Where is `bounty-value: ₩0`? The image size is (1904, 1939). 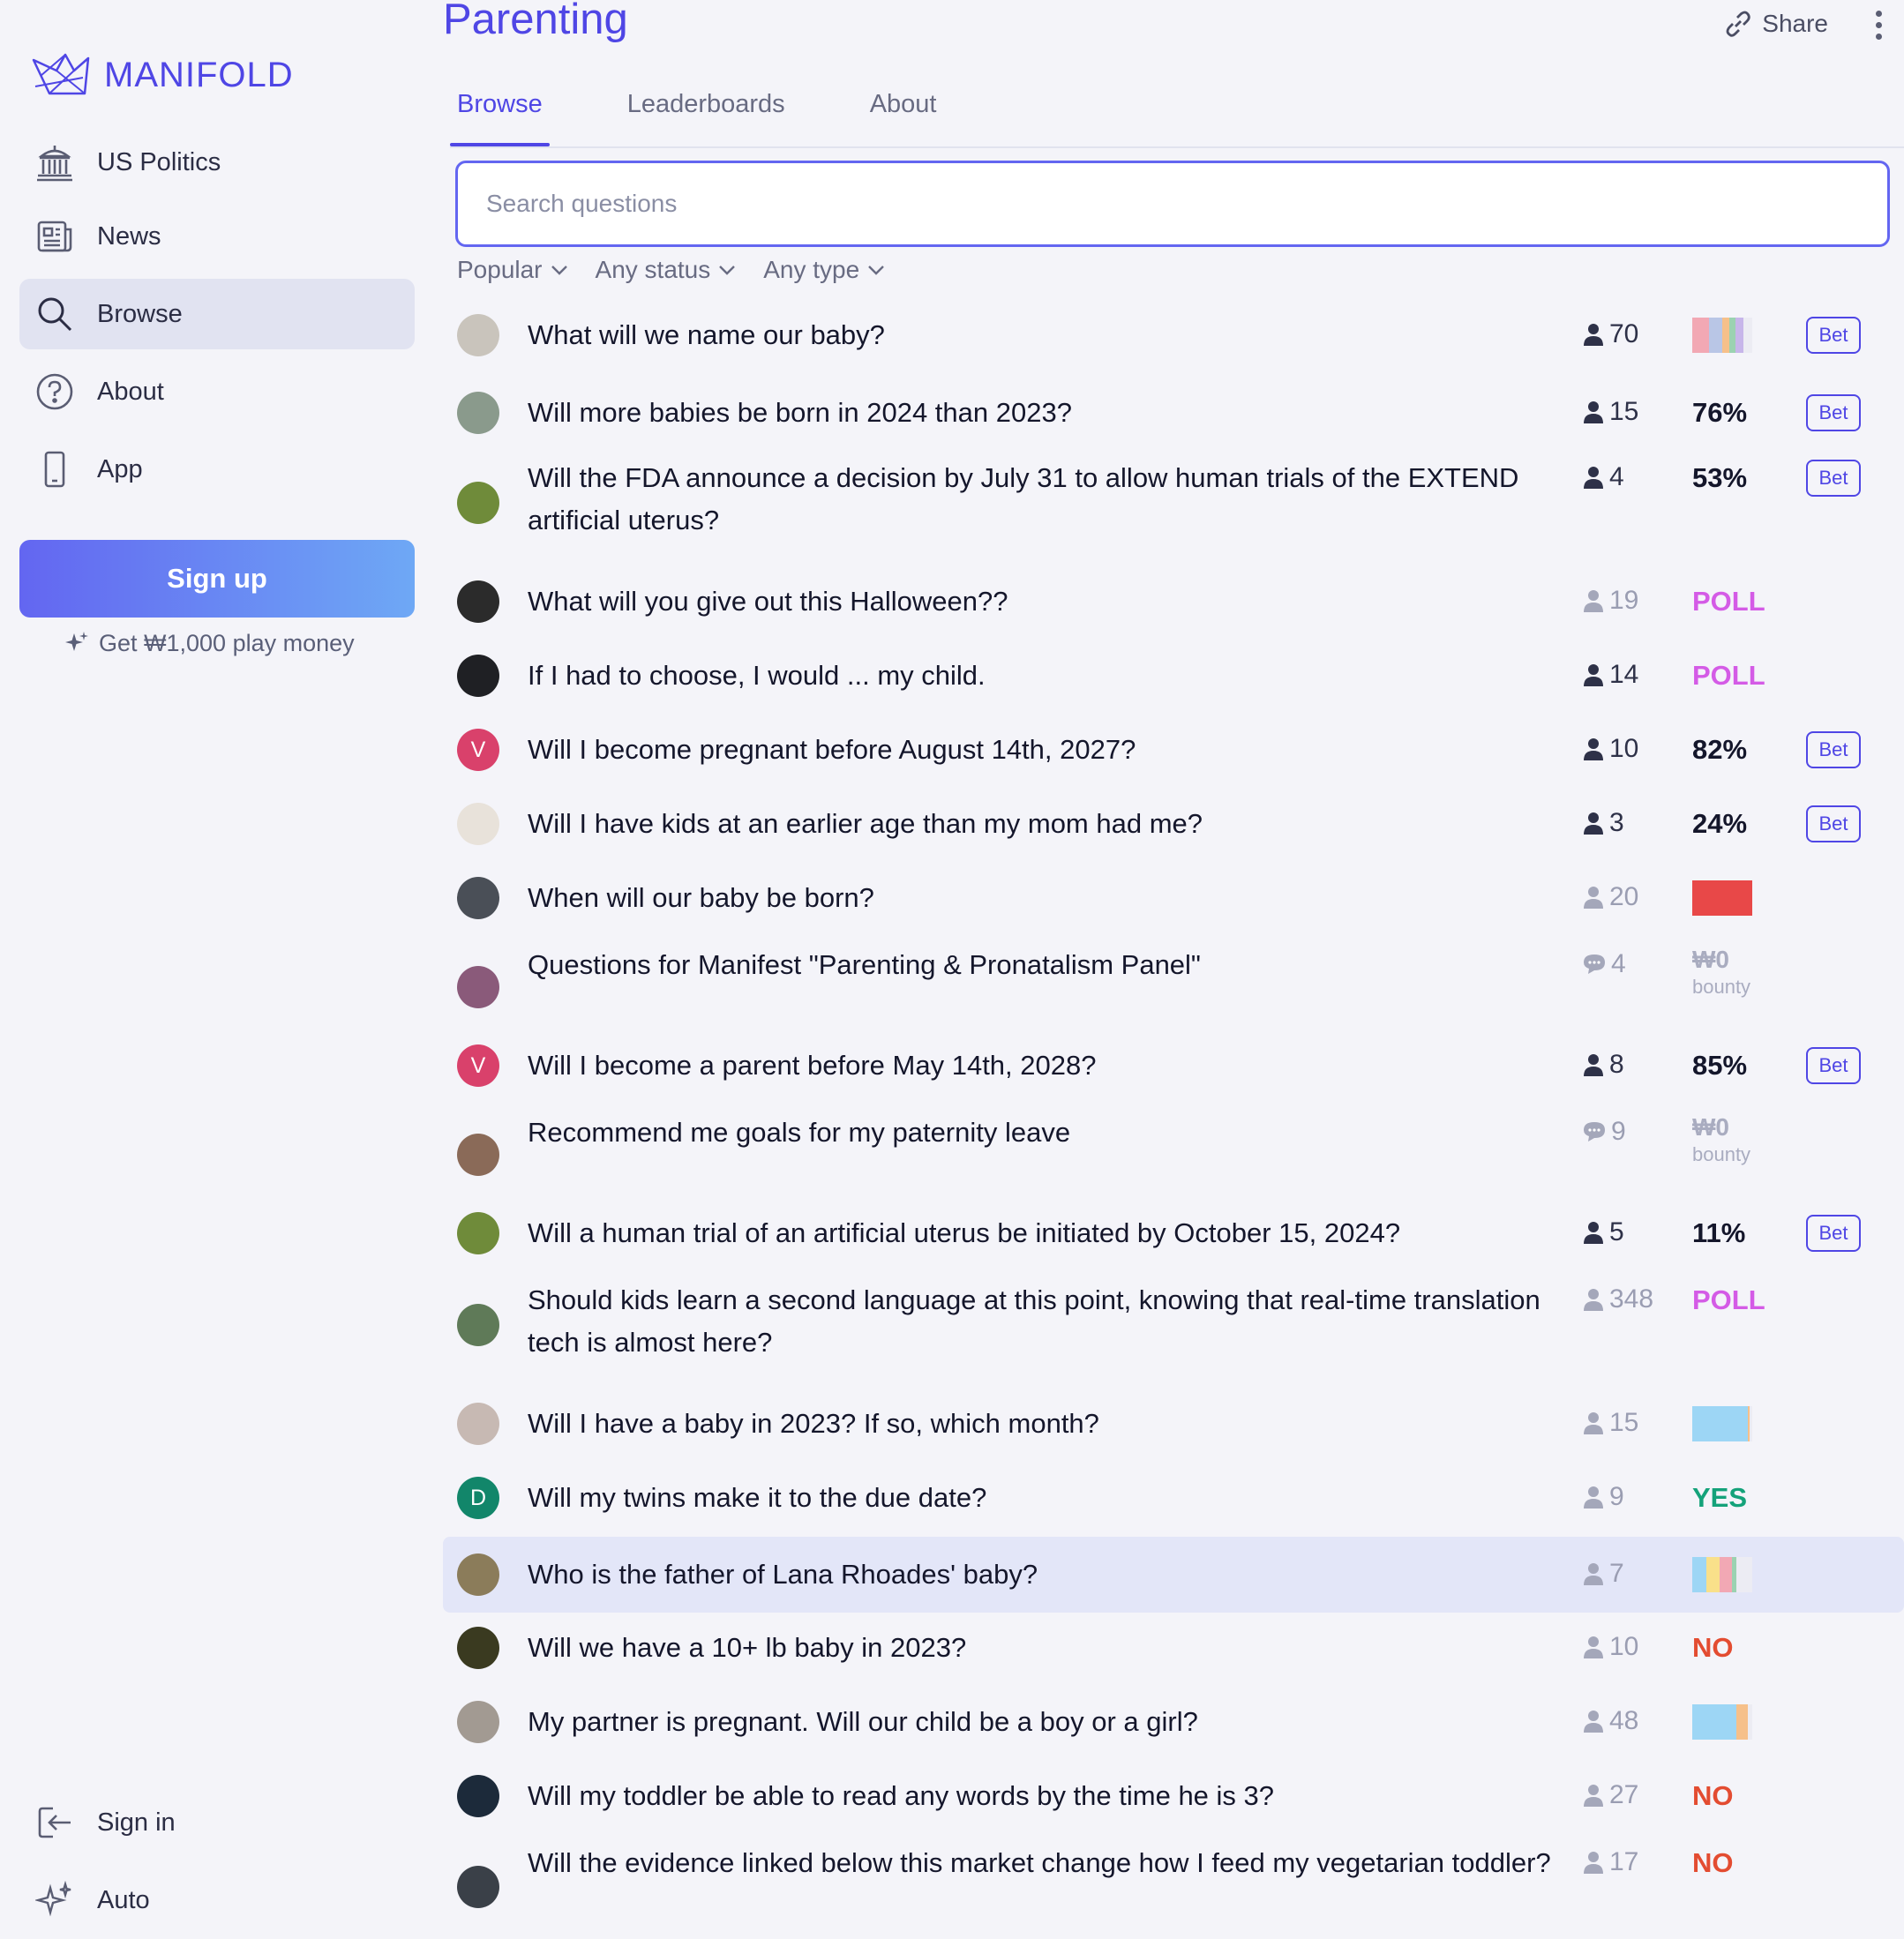
bounty-value: ₩0 is located at coordinates (1710, 1127).